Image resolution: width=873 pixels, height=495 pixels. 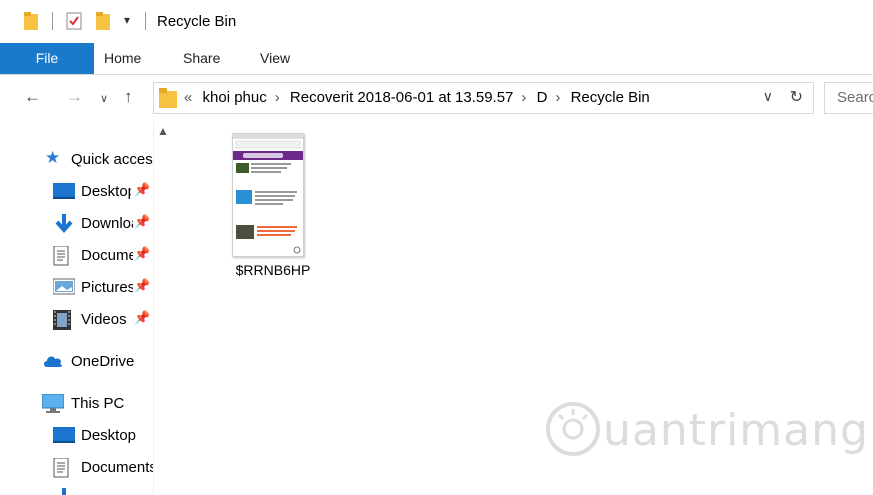 What do you see at coordinates (573, 429) in the screenshot?
I see `watermark-logo-icon` at bounding box center [573, 429].